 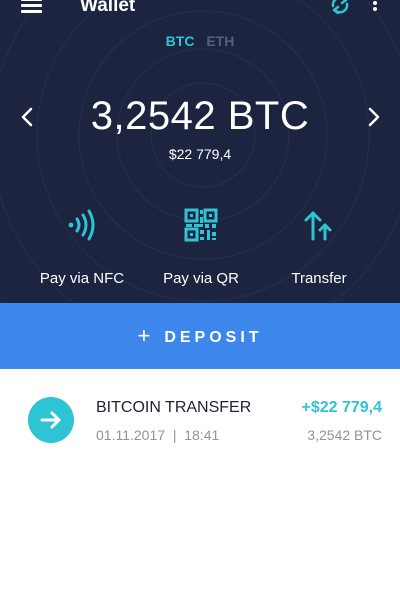 What do you see at coordinates (131, 435) in the screenshot?
I see `transaction-date: 01.11.2017` at bounding box center [131, 435].